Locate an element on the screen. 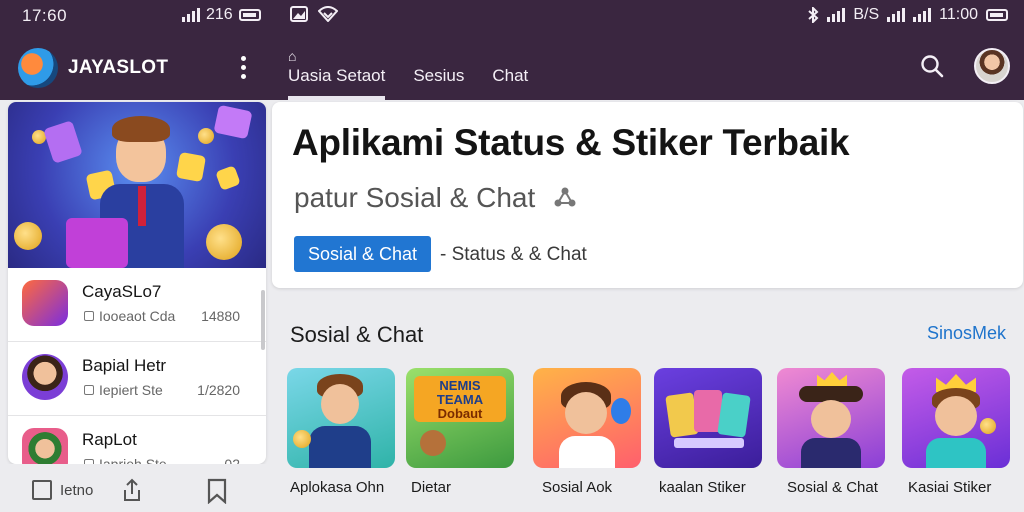 This screenshot has width=1024, height=512. app-tile-label: Sosial Aok is located at coordinates (577, 487).